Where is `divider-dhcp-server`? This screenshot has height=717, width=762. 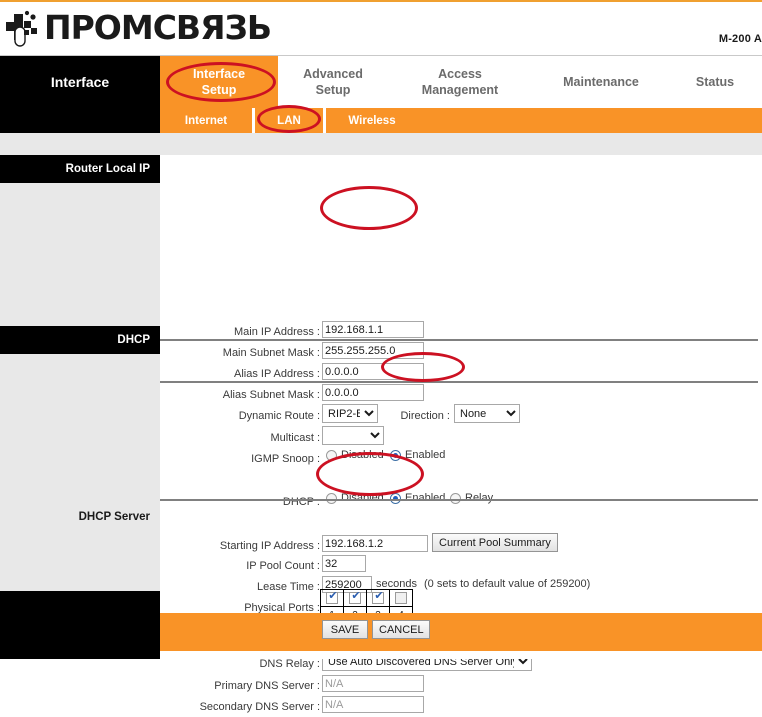 divider-dhcp-server is located at coordinates (459, 382).